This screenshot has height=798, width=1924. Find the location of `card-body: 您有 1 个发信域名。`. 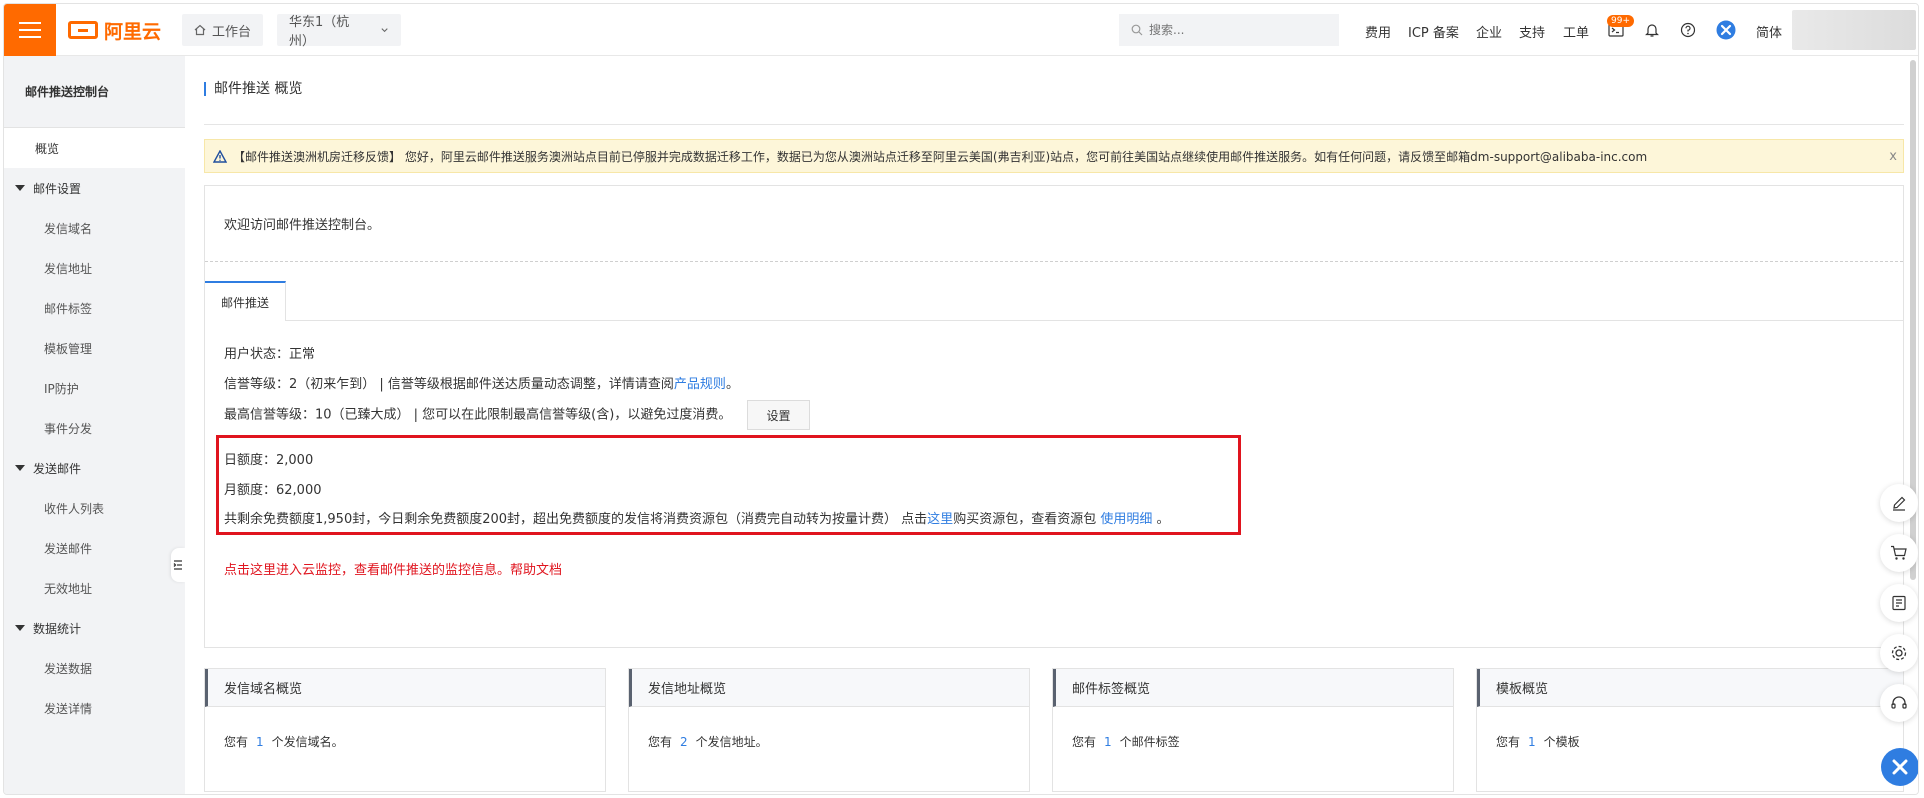

card-body: 您有 1 个发信域名。 is located at coordinates (405, 728).